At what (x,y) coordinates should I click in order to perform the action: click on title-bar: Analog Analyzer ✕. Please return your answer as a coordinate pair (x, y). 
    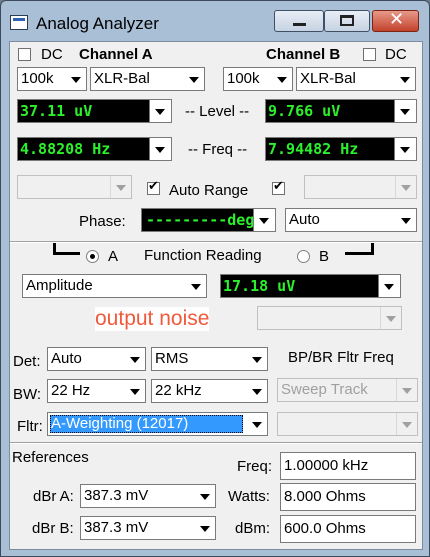
    Looking at the image, I should click on (215, 21).